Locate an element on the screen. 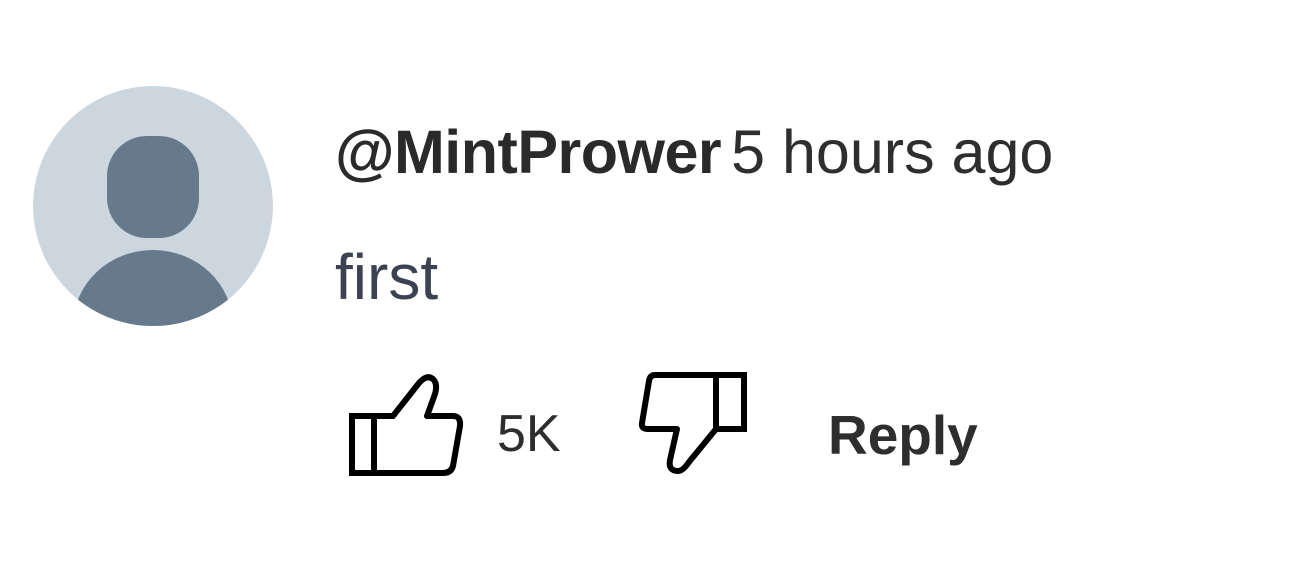 The height and width of the screenshot is (583, 1303). default-user-avatar-icon is located at coordinates (153, 206).